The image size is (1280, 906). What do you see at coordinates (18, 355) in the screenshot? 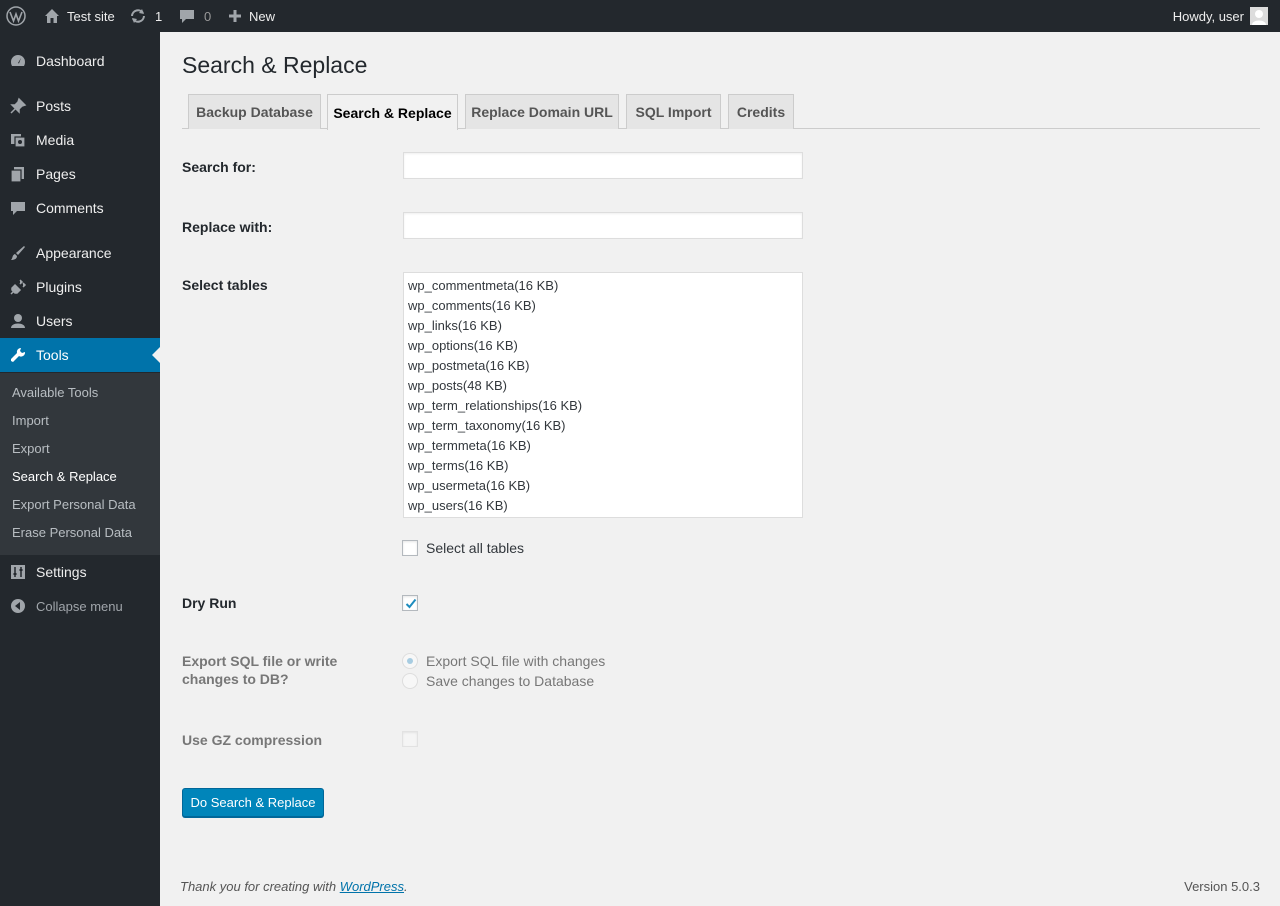
I see `wrench-icon` at bounding box center [18, 355].